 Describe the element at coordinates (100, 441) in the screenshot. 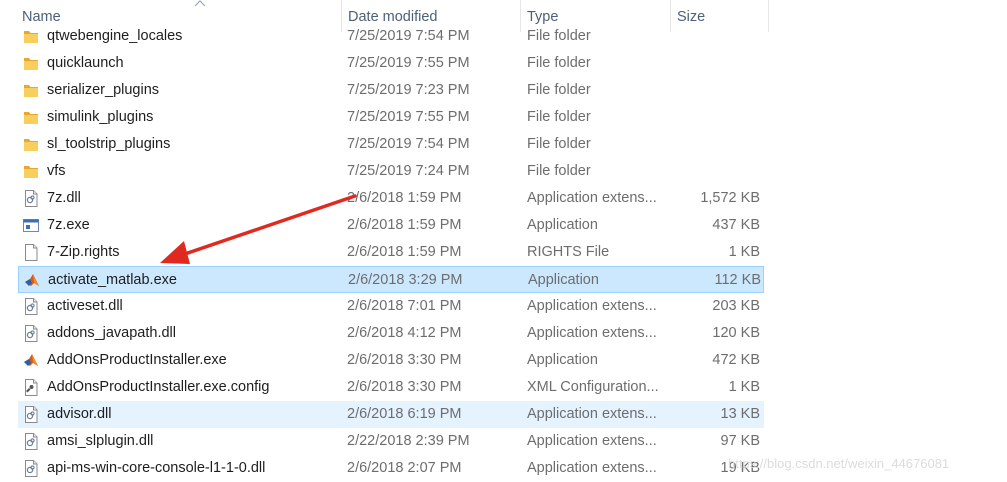

I see `file-name: amsi_slplugin.dll` at that location.